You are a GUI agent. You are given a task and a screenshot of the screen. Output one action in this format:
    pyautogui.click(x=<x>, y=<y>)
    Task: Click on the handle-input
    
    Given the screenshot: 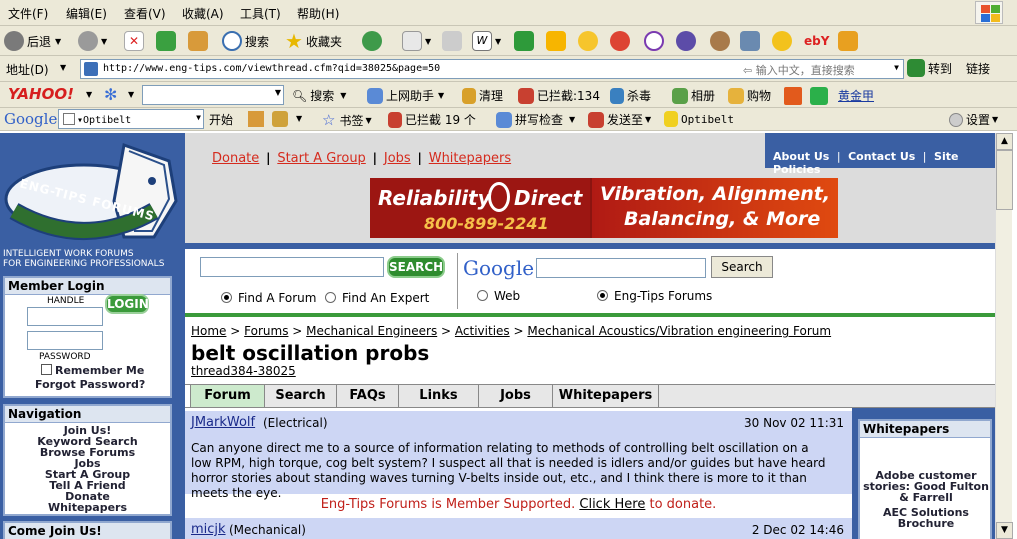 What is the action you would take?
    pyautogui.click(x=65, y=316)
    